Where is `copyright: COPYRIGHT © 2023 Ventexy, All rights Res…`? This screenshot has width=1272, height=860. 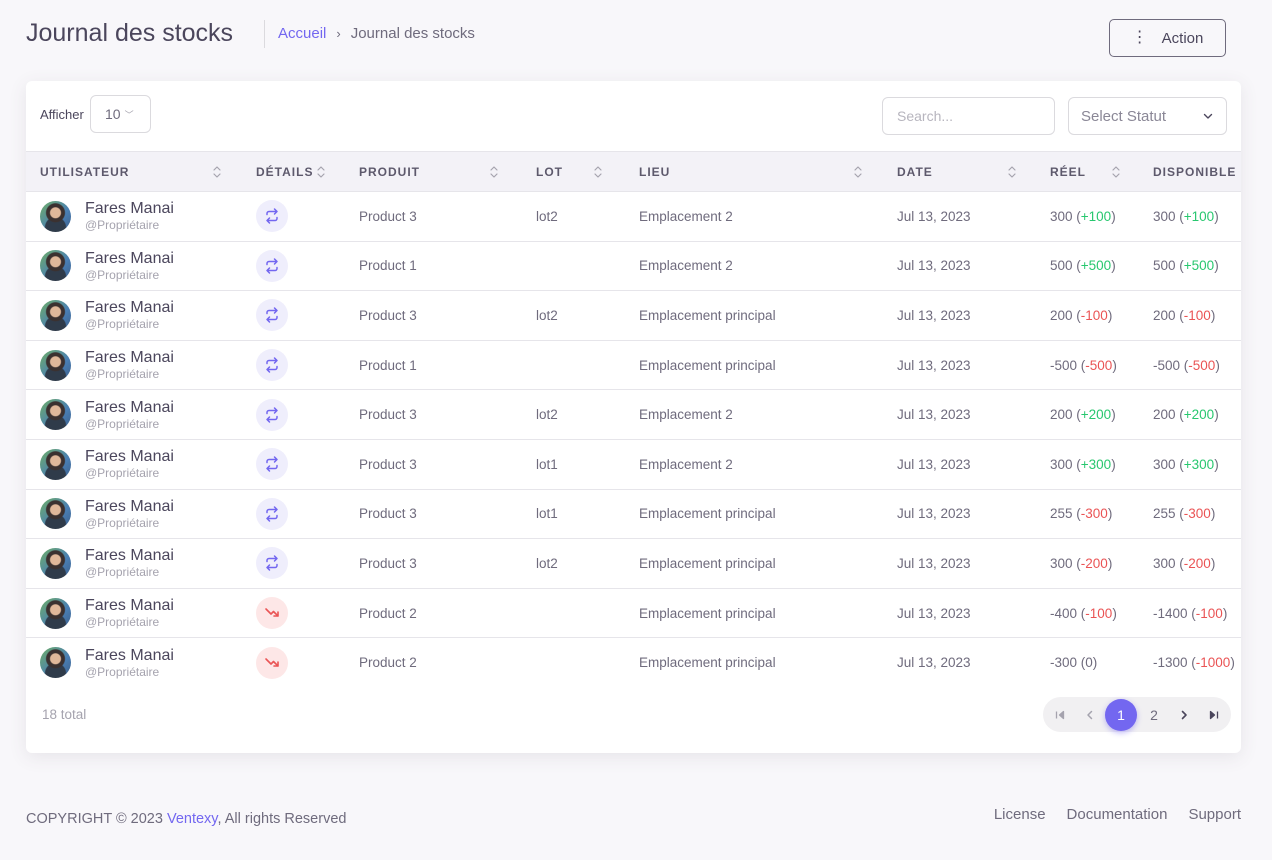
copyright: COPYRIGHT © 2023 Ventexy, All rights Res… is located at coordinates (186, 819).